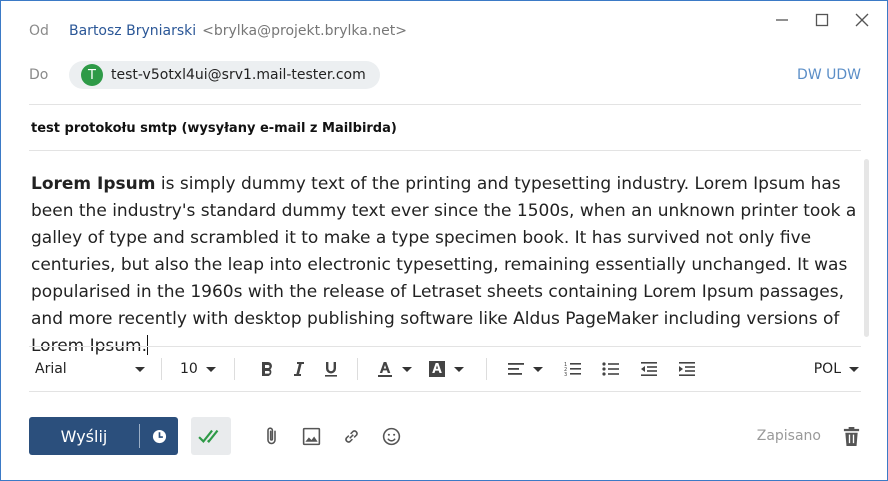 This screenshot has height=481, width=888. What do you see at coordinates (39, 75) in the screenshot?
I see `to-label: Do` at bounding box center [39, 75].